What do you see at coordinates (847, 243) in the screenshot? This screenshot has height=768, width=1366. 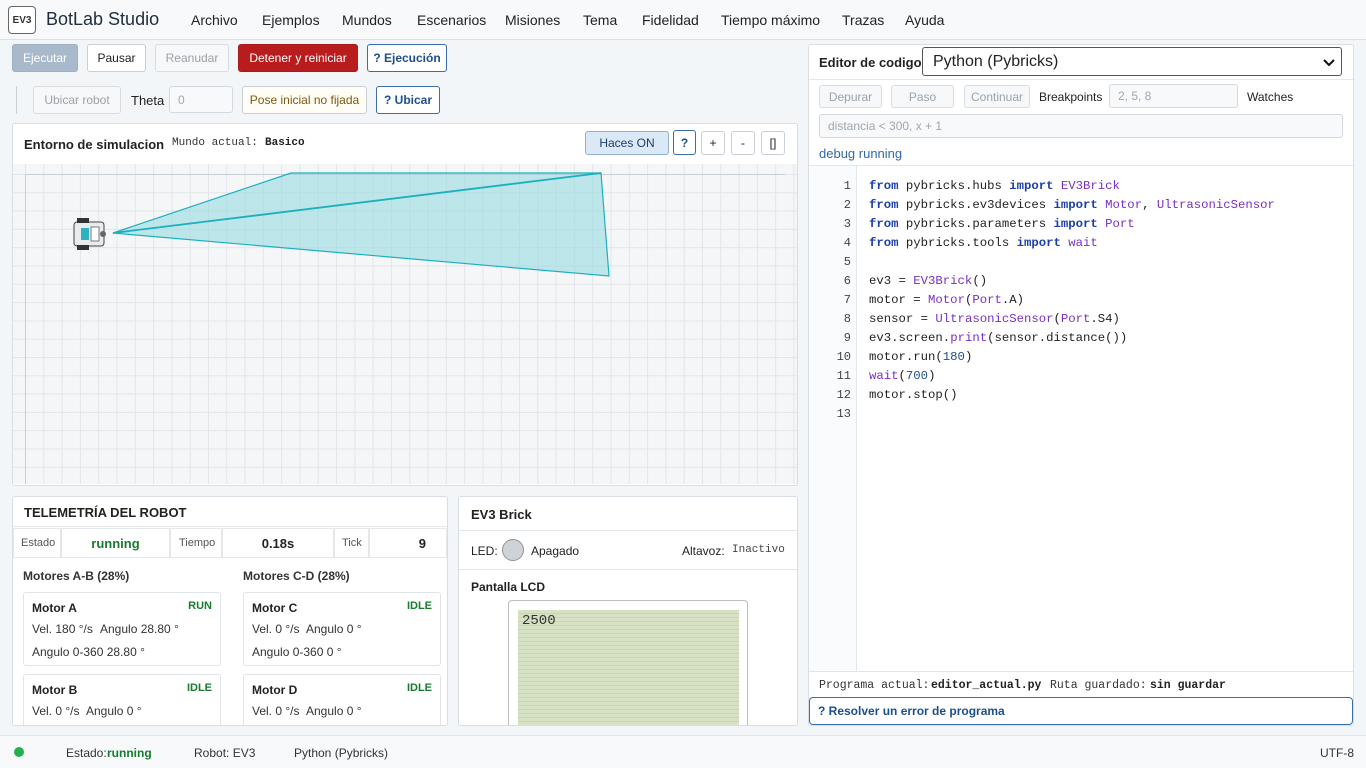 I see `line-number: 4` at bounding box center [847, 243].